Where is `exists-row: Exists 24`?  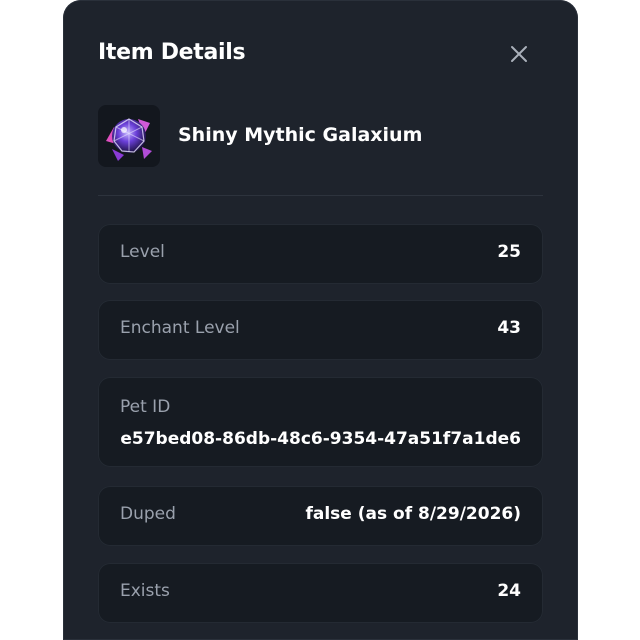
exists-row: Exists 24 is located at coordinates (320, 593).